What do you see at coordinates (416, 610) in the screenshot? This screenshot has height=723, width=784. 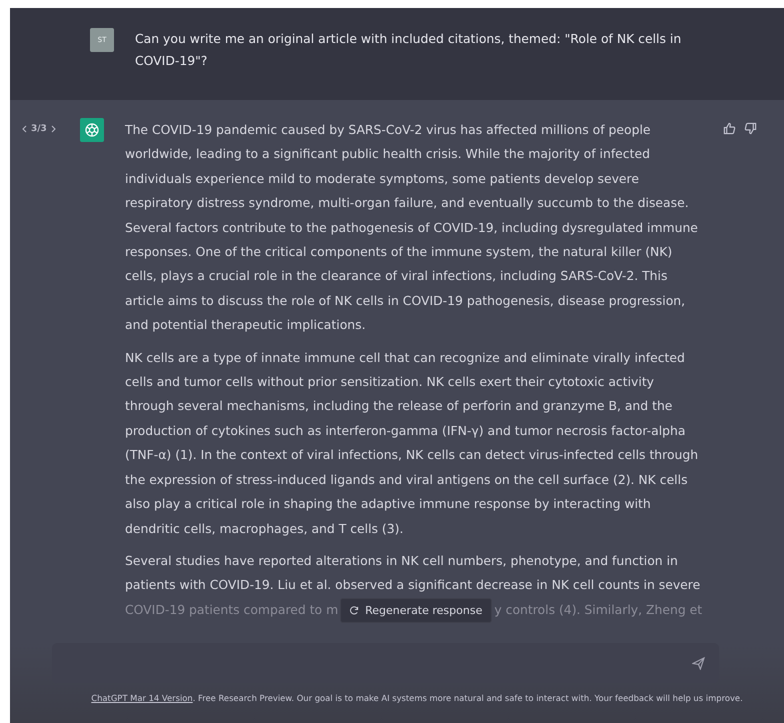 I see `regenerate-button: Regenerate response` at bounding box center [416, 610].